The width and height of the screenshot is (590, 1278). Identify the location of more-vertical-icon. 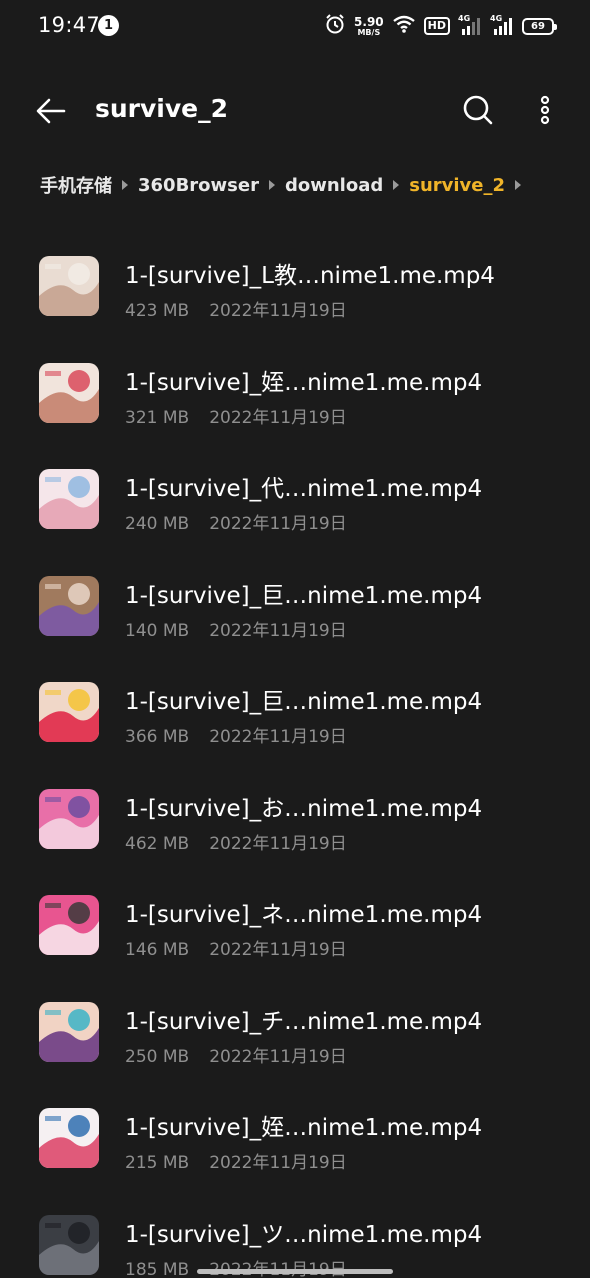
(545, 110).